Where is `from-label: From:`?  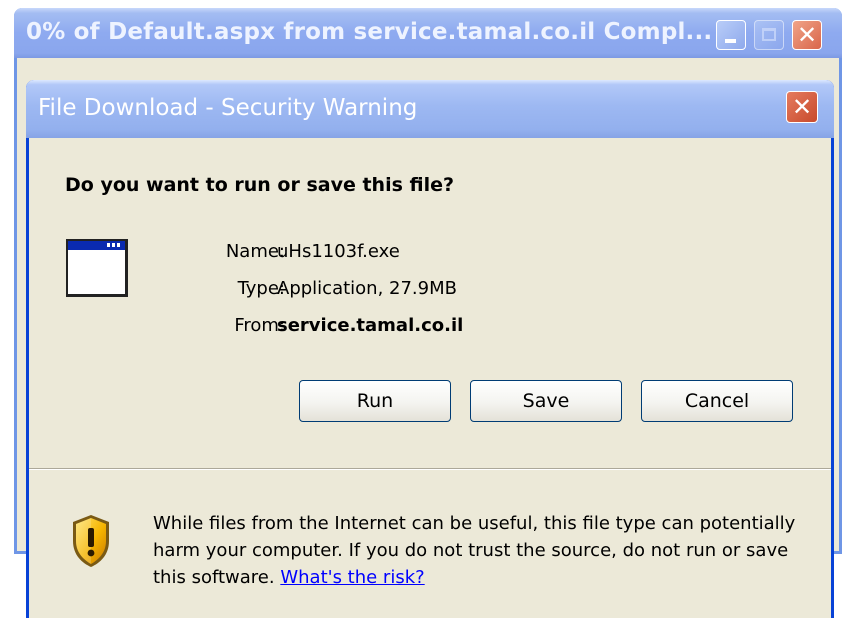
from-label: From: is located at coordinates (259, 325).